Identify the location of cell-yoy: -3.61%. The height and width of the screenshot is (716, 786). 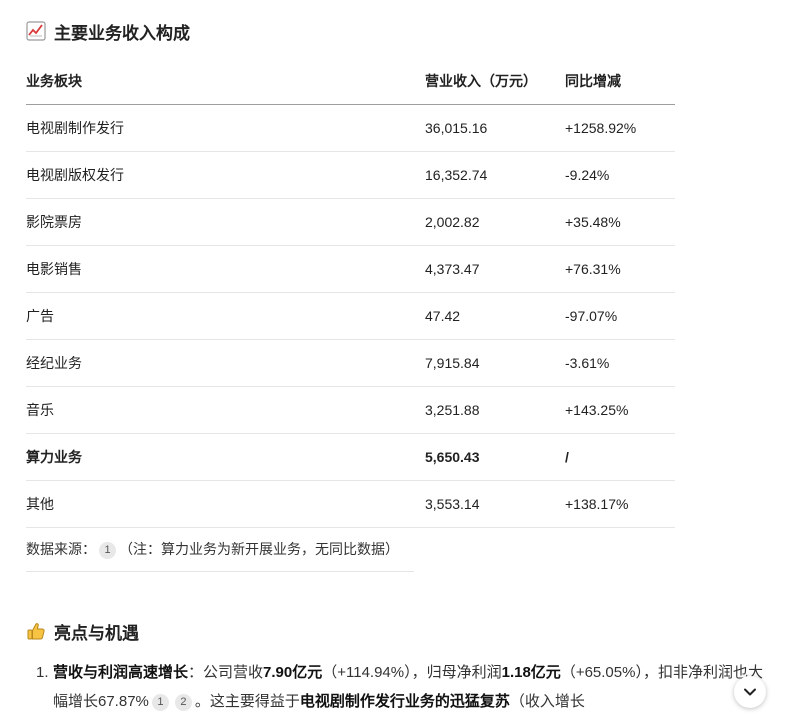
(620, 363).